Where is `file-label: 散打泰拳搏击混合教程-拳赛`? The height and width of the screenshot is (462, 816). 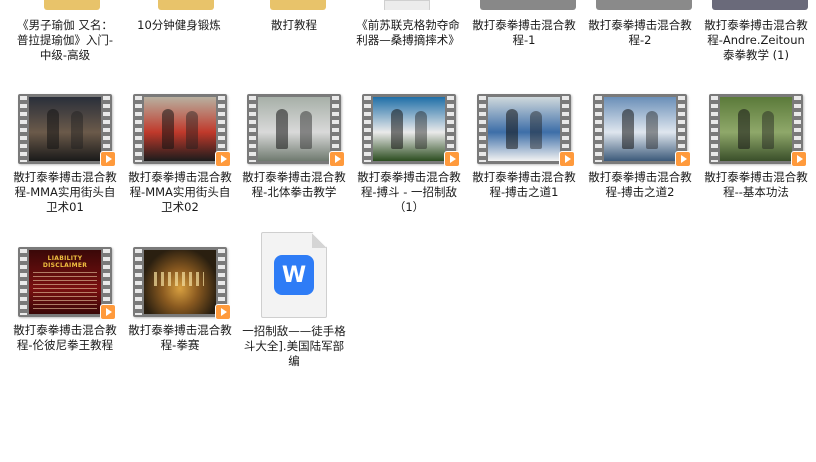
file-label: 散打泰拳搏击混合教程-拳赛 is located at coordinates (180, 337).